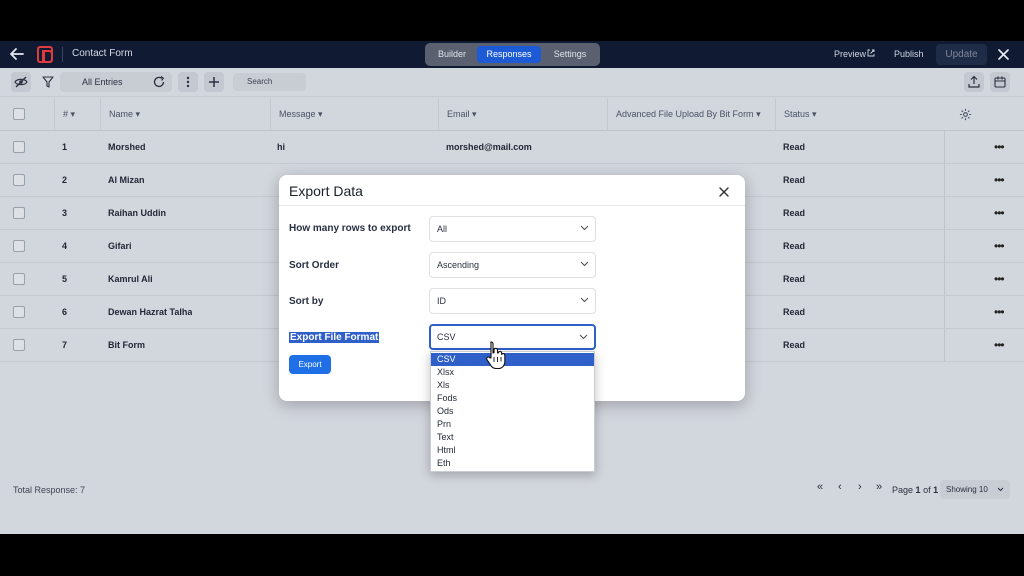 The width and height of the screenshot is (1024, 576). Describe the element at coordinates (310, 364) in the screenshot. I see `export-button: Export` at that location.